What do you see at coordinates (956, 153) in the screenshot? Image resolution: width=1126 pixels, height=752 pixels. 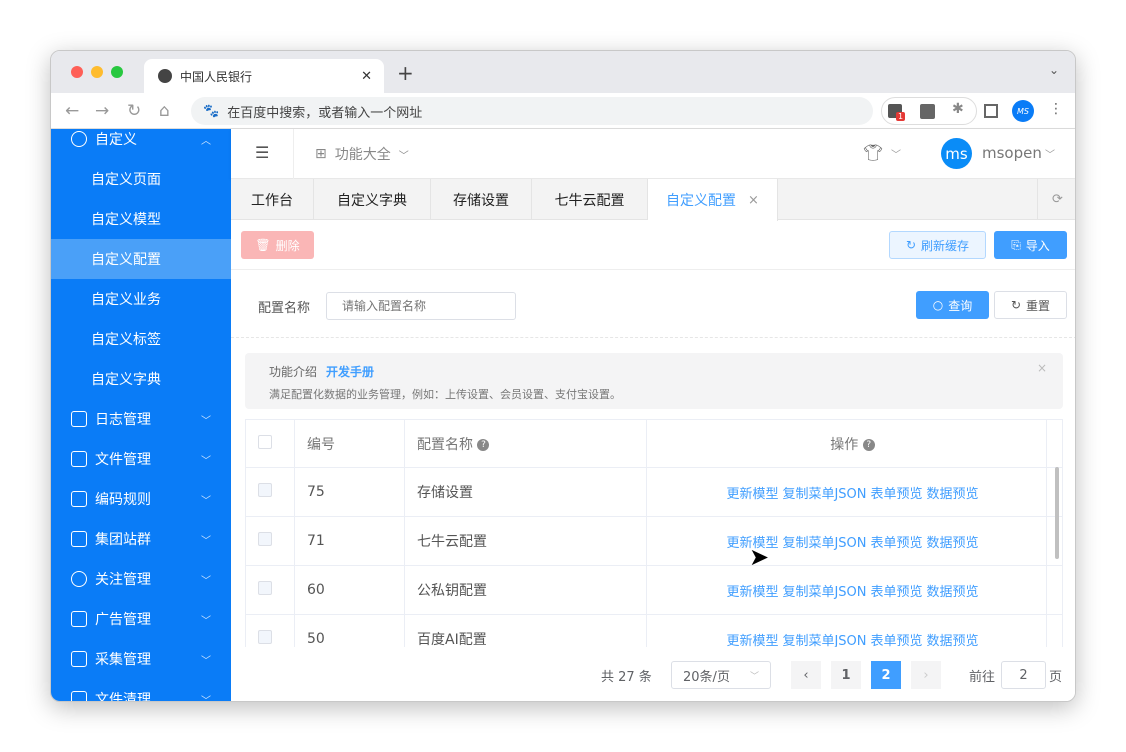 I see `user-avatar: ms` at bounding box center [956, 153].